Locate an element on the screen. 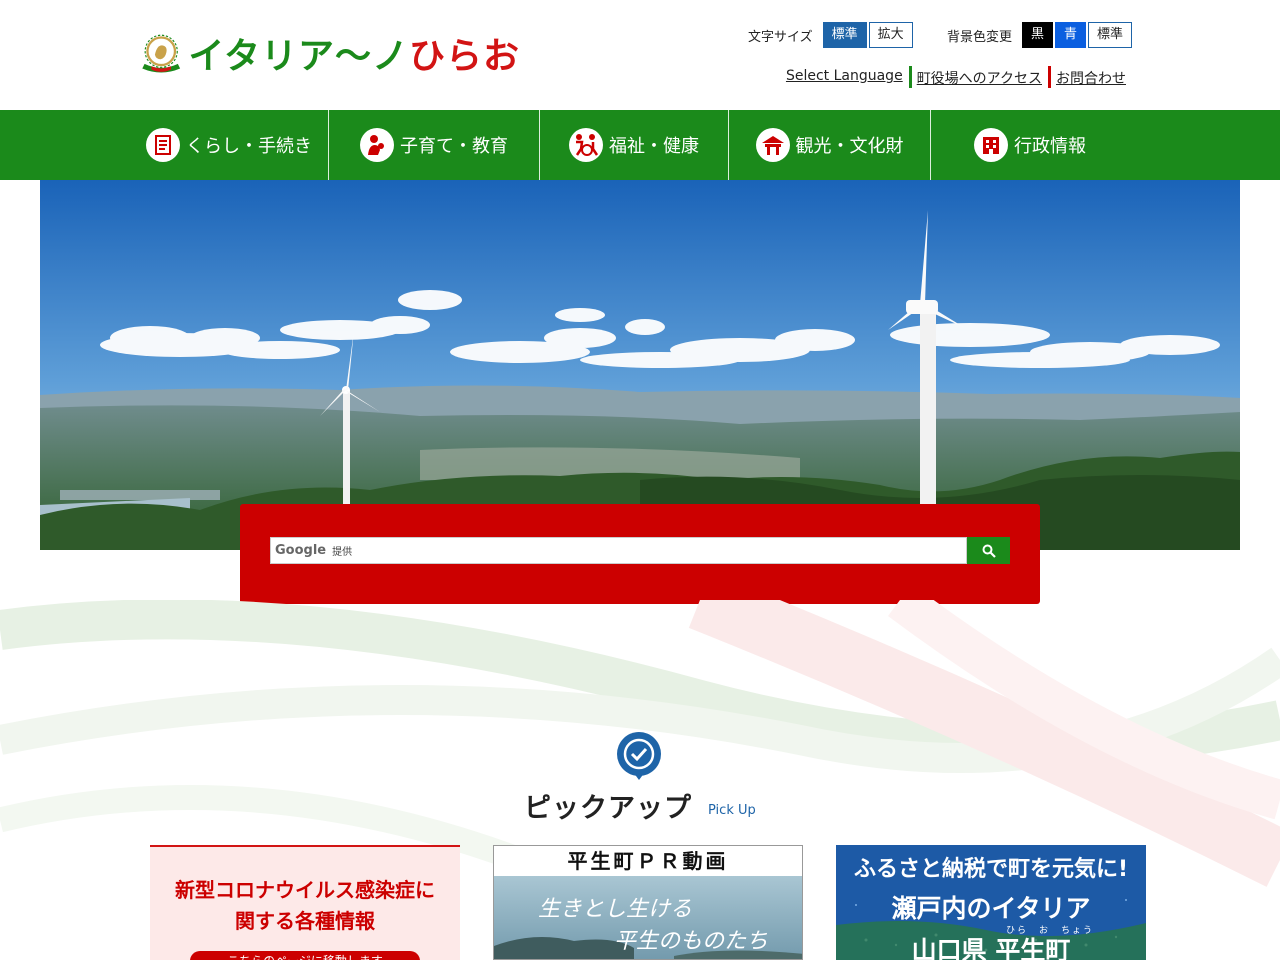 Image resolution: width=1280 pixels, height=960 pixels. nav-item-label: 行政情報 is located at coordinates (1050, 146).